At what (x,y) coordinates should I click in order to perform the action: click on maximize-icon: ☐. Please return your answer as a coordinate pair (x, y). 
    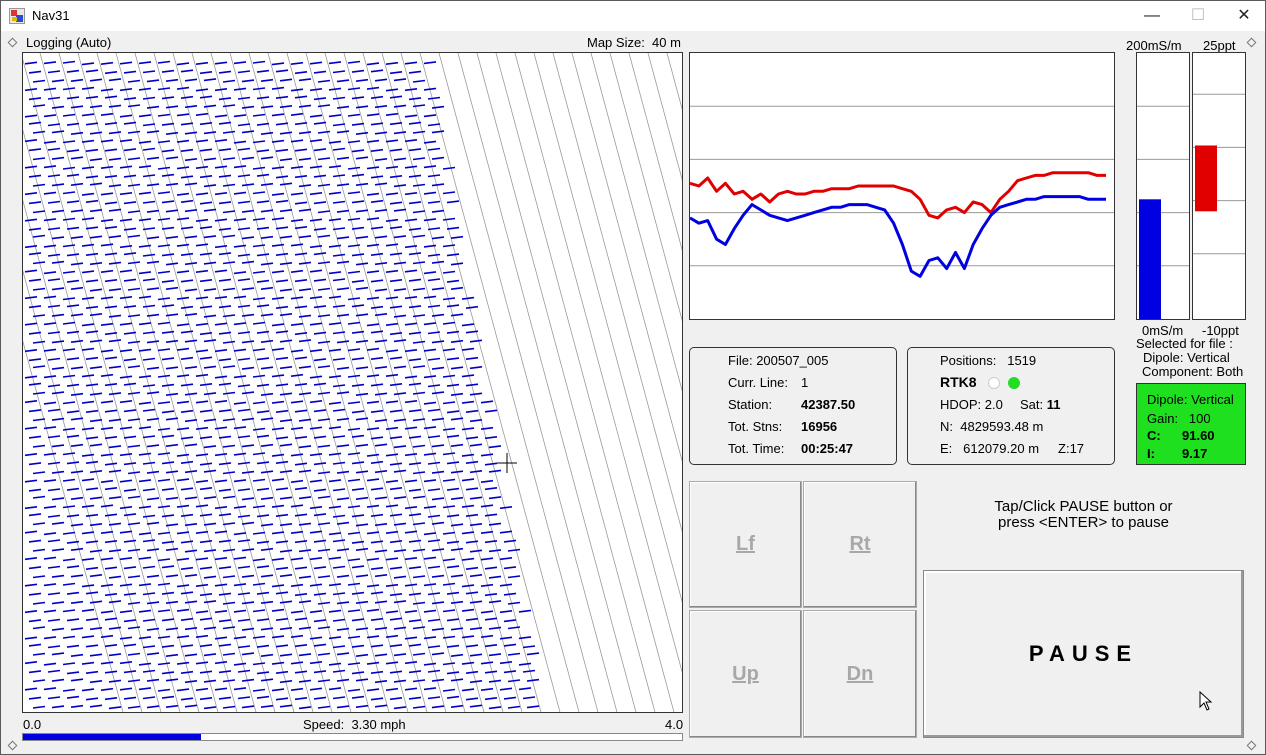
    Looking at the image, I should click on (1198, 16).